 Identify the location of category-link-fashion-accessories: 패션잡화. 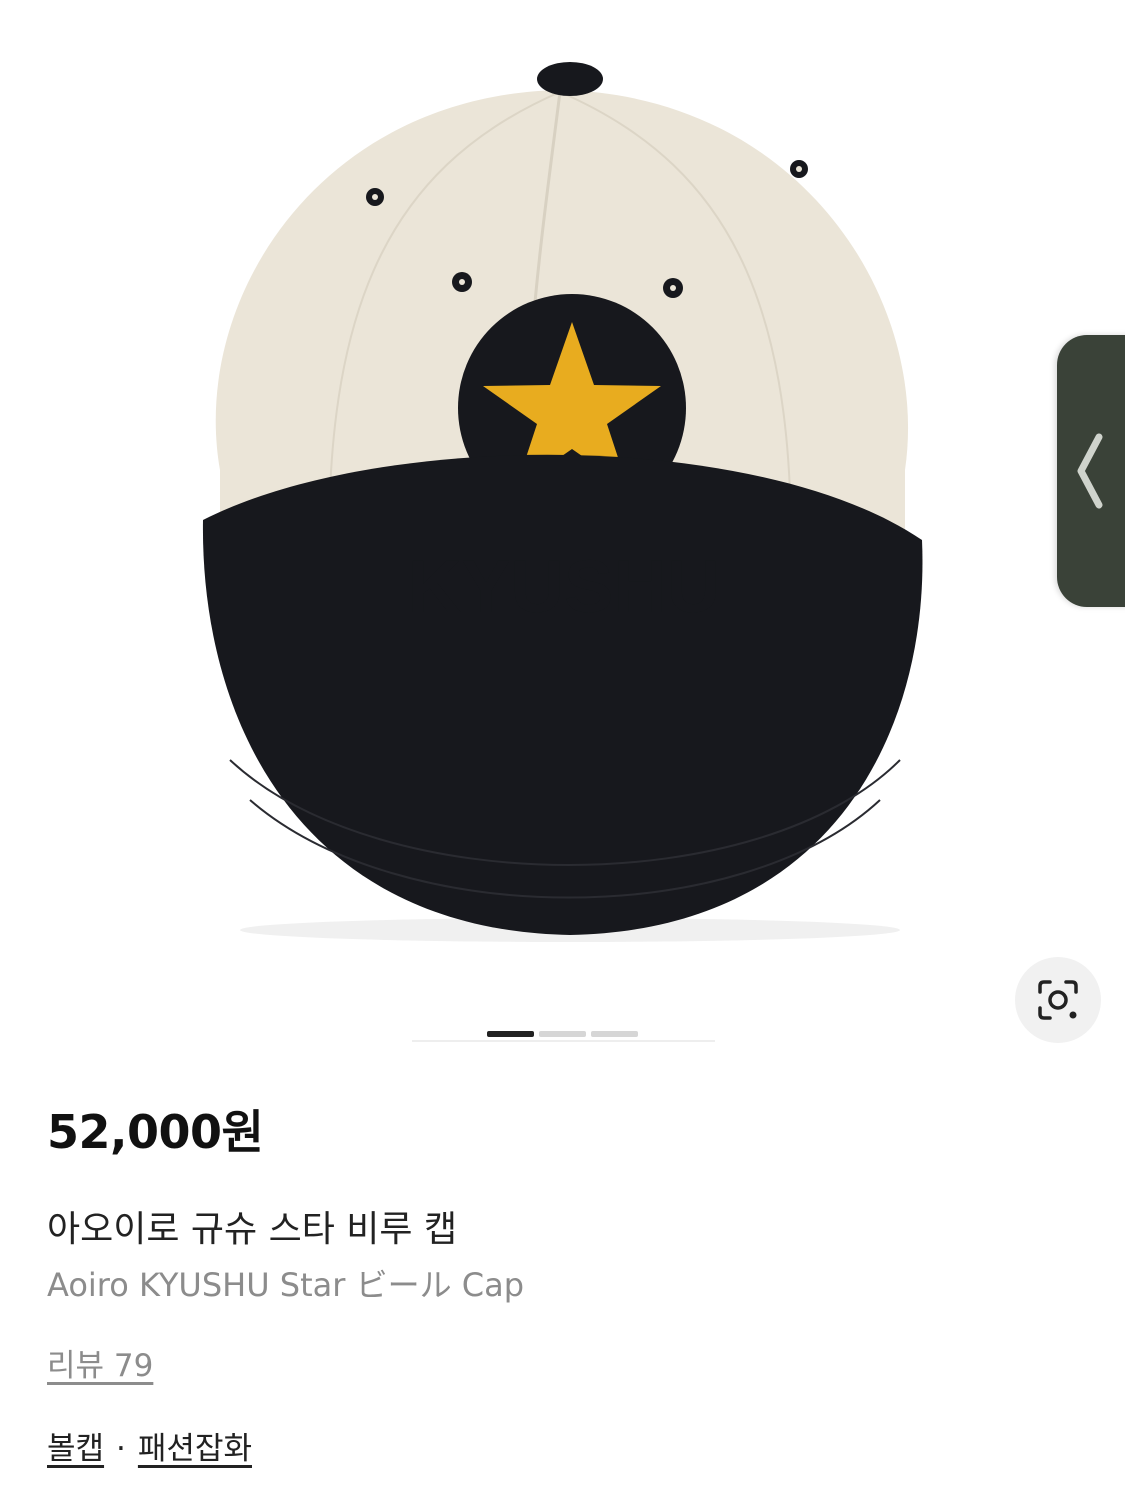
(195, 1449).